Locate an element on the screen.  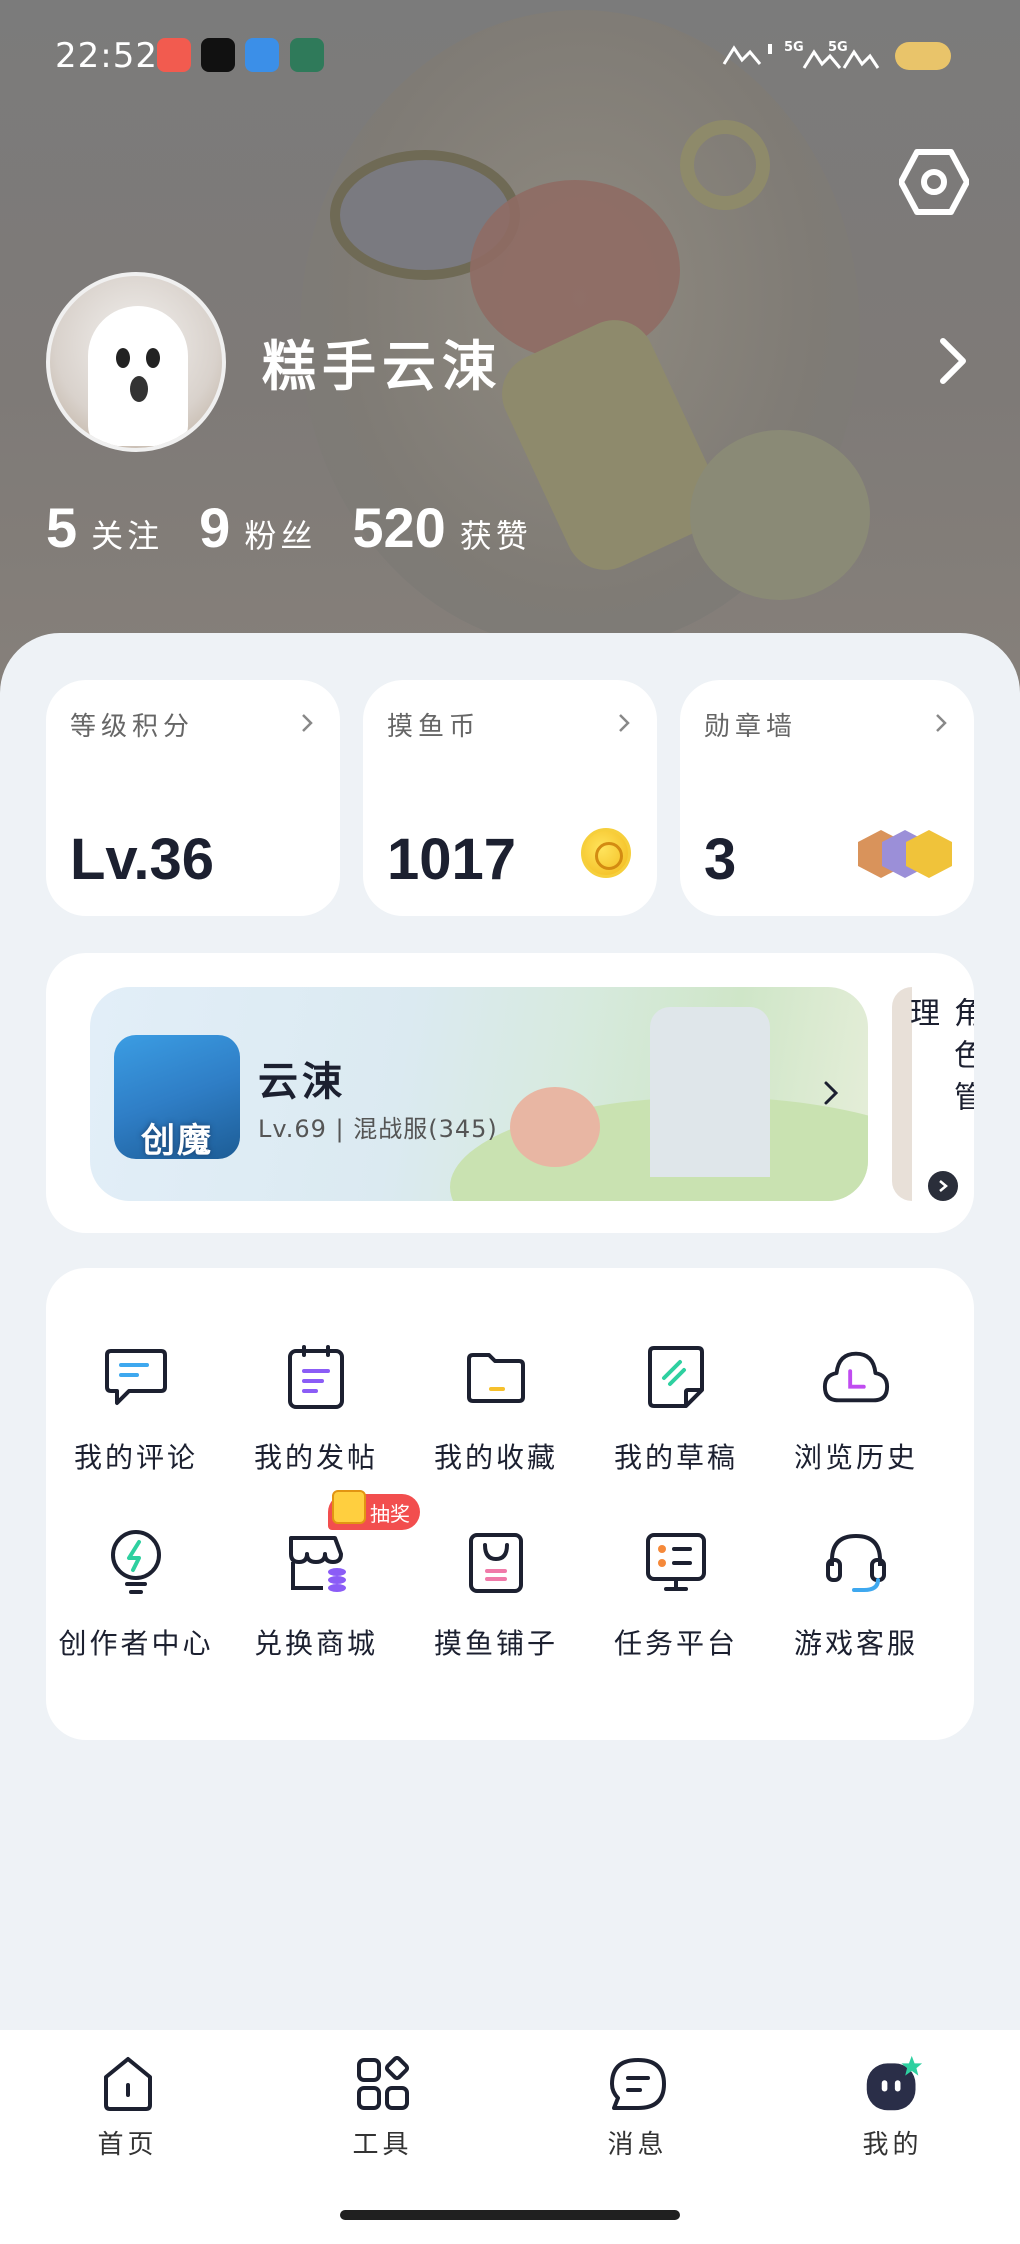
settings-button is located at coordinates (934, 182).